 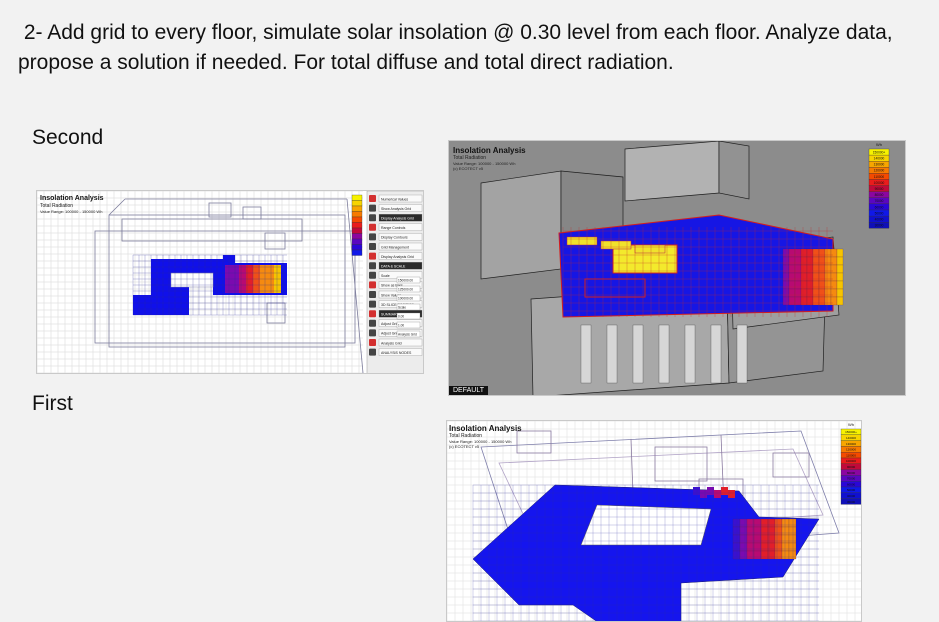 I want to click on panel-label: Display Contours, so click(x=394, y=238).